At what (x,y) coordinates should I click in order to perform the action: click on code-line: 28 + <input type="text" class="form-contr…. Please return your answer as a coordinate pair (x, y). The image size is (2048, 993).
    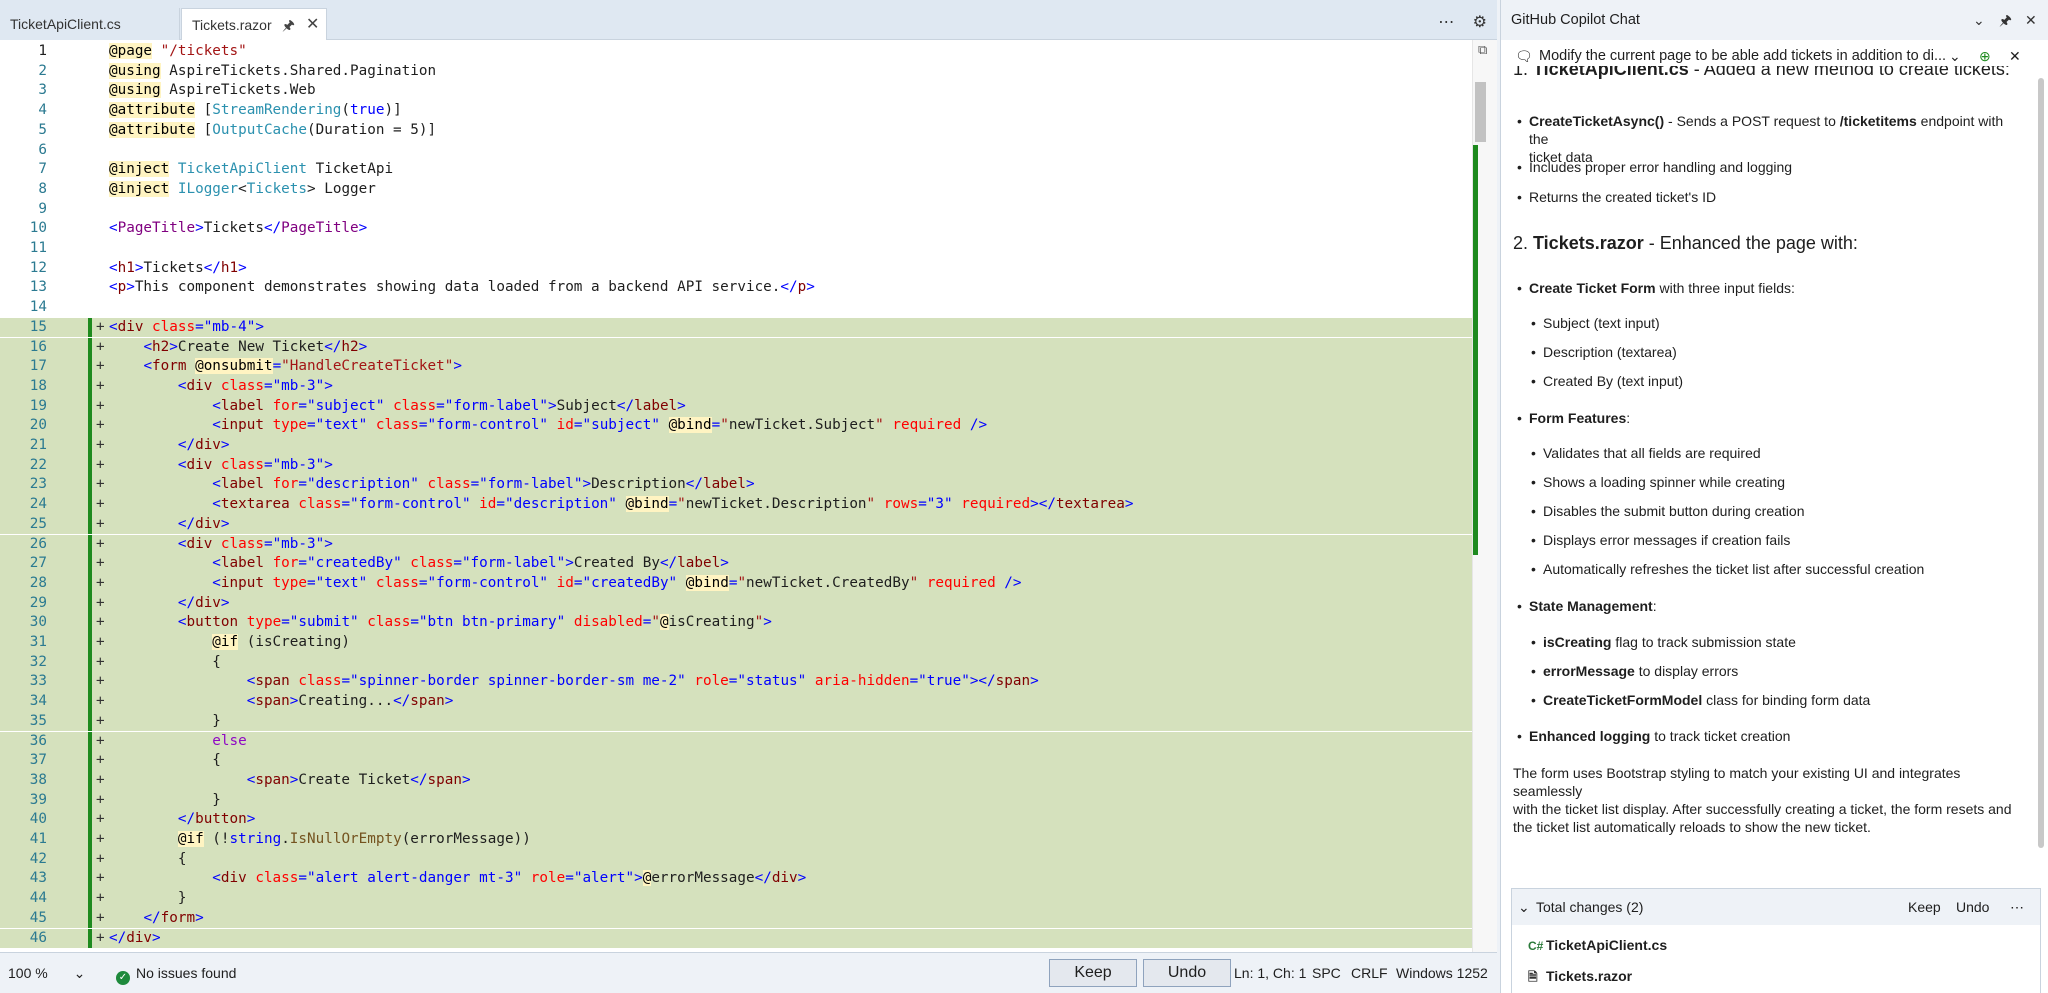
    Looking at the image, I should click on (736, 583).